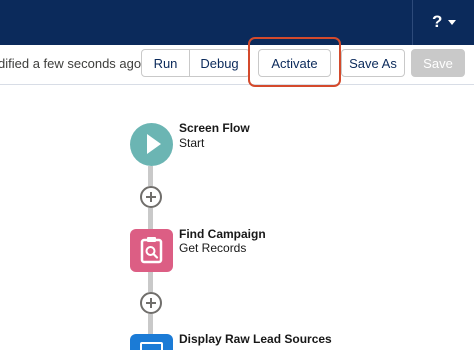 Image resolution: width=474 pixels, height=350 pixels. What do you see at coordinates (438, 63) in the screenshot?
I see `save-button: Save` at bounding box center [438, 63].